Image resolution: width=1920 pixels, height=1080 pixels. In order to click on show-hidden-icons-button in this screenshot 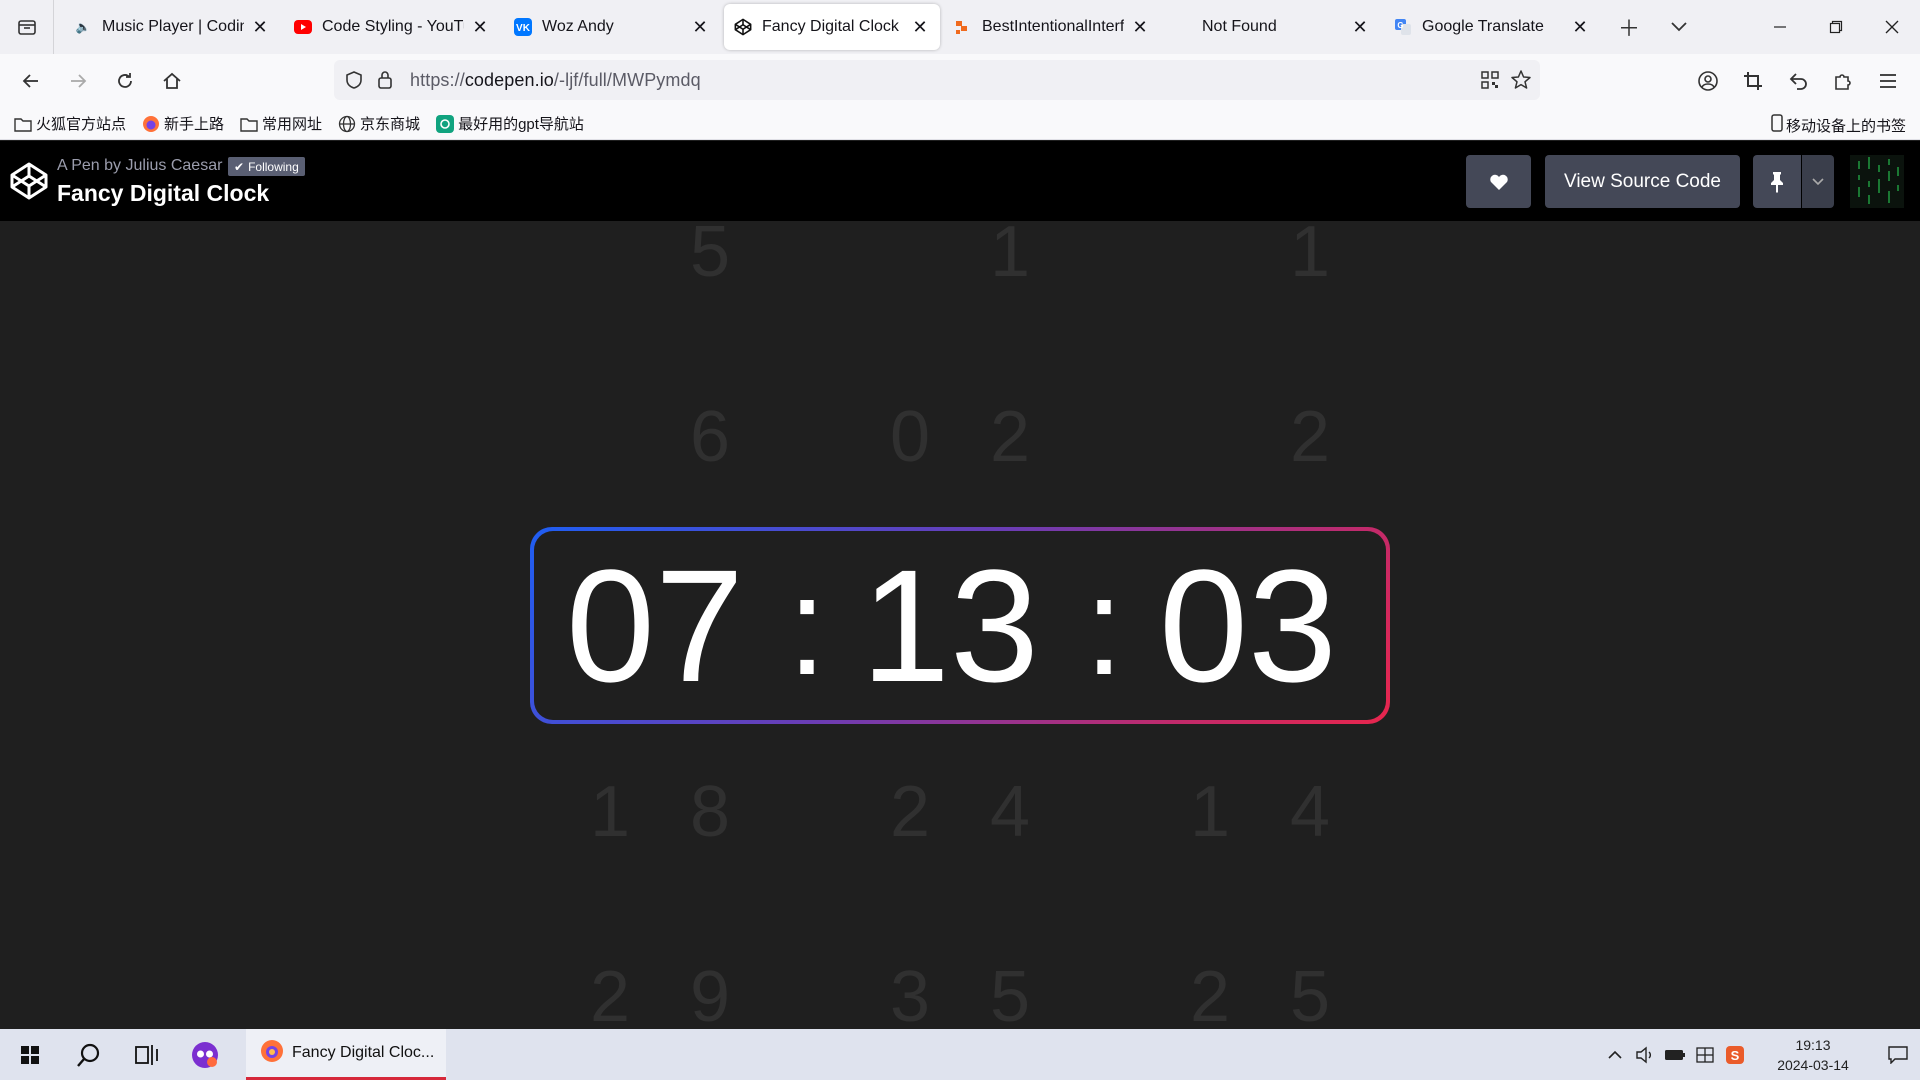, I will do `click(1615, 1054)`.